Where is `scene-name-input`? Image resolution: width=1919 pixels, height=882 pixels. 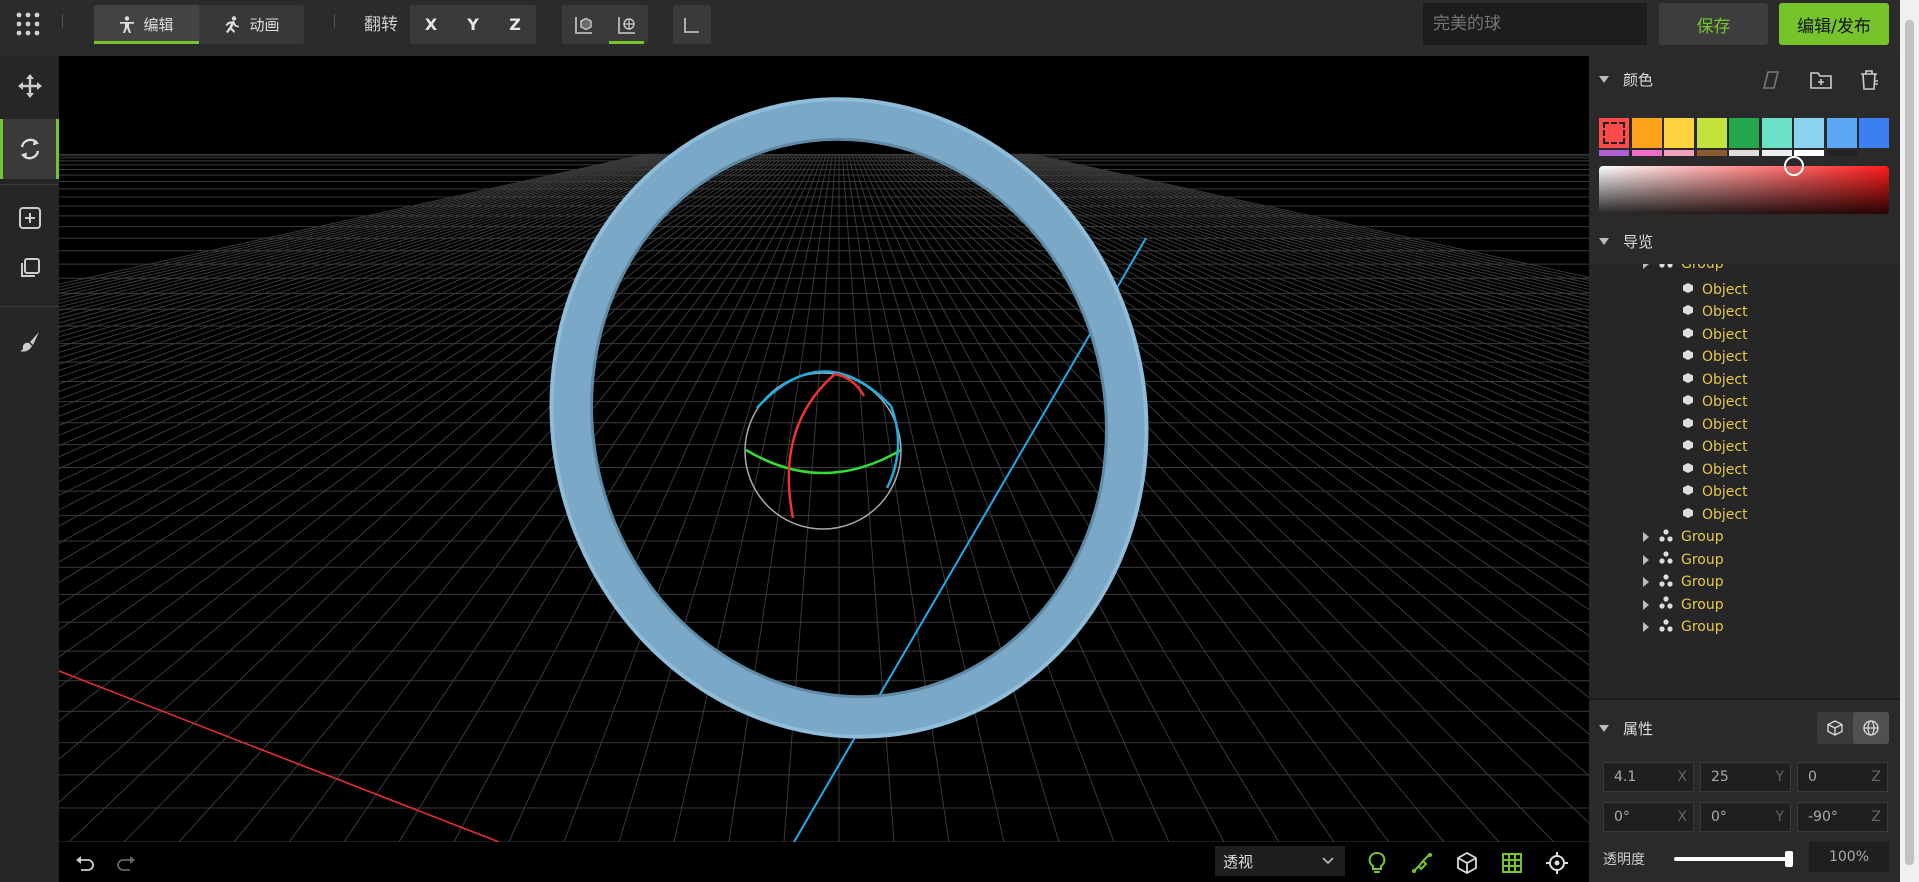 scene-name-input is located at coordinates (1535, 24).